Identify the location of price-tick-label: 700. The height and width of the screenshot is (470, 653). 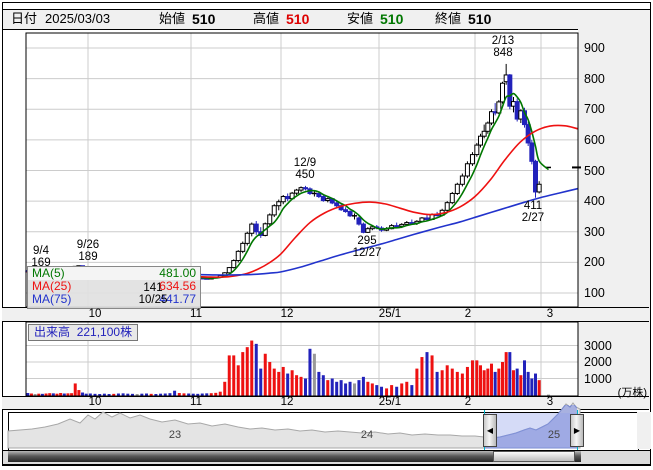
(594, 109).